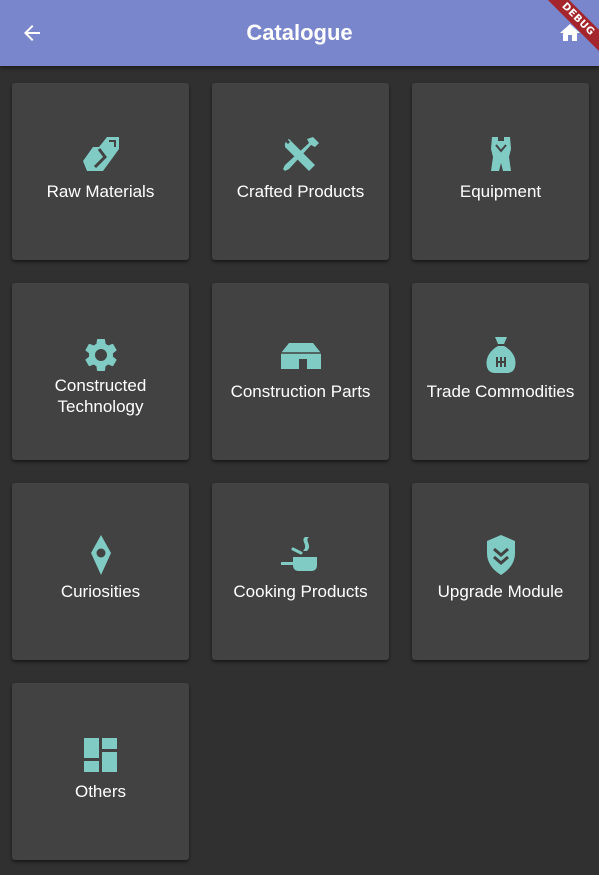 This screenshot has width=599, height=875. I want to click on exosuit-icon, so click(500, 155).